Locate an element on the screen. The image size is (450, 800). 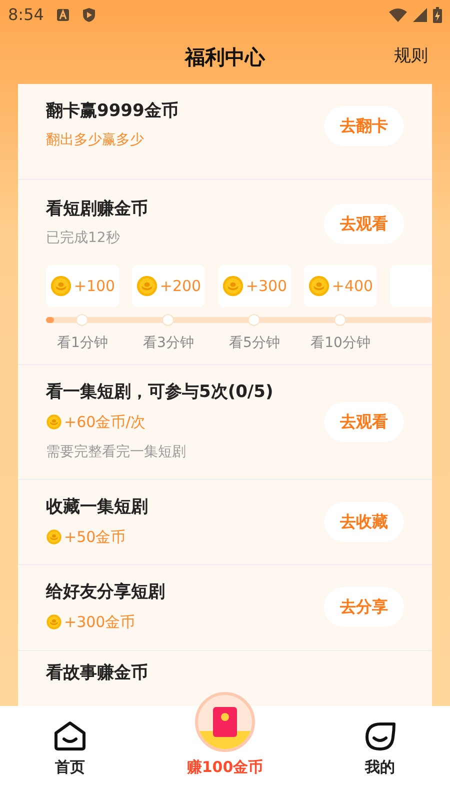
task-subtitle: 已完成12秒 is located at coordinates (83, 238).